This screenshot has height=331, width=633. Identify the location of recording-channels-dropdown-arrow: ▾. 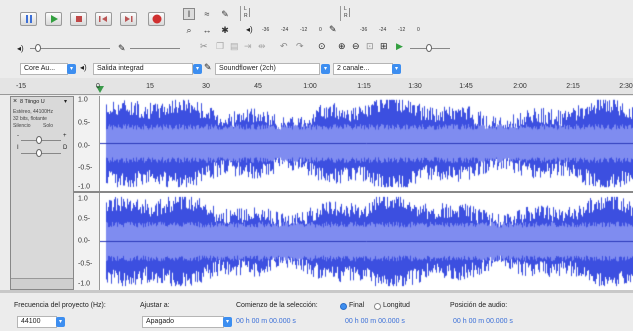
(396, 69).